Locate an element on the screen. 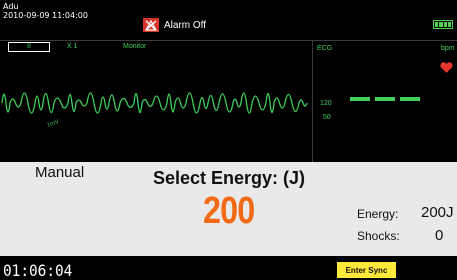  header-divider is located at coordinates (228, 40).